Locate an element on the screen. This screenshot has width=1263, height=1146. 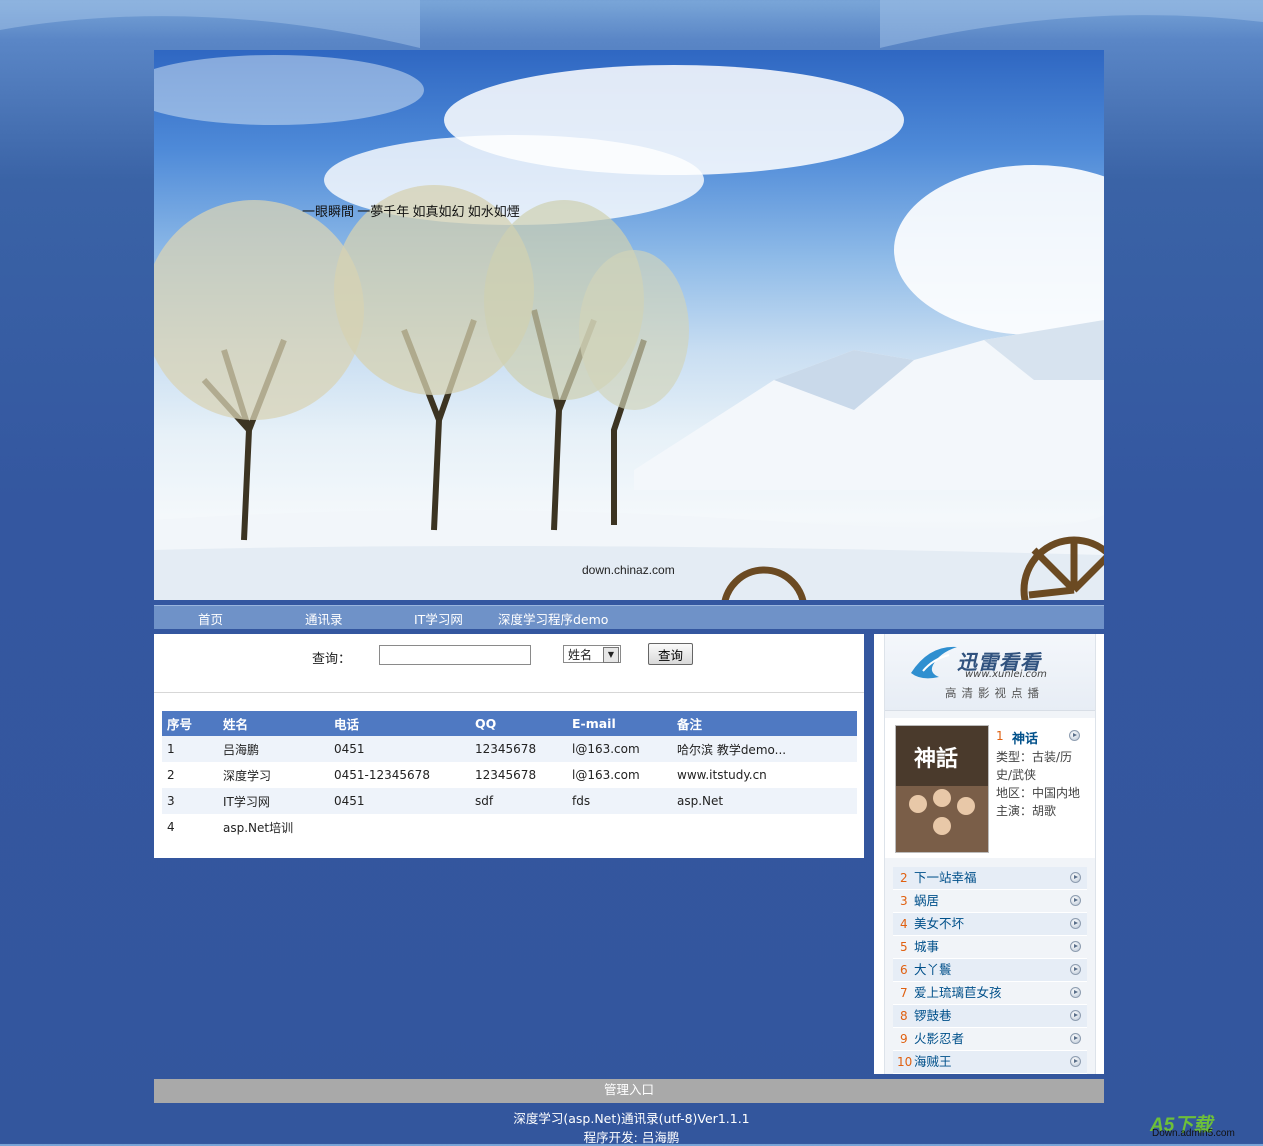
logo-url: www.xunlei.com is located at coordinates (1006, 674).